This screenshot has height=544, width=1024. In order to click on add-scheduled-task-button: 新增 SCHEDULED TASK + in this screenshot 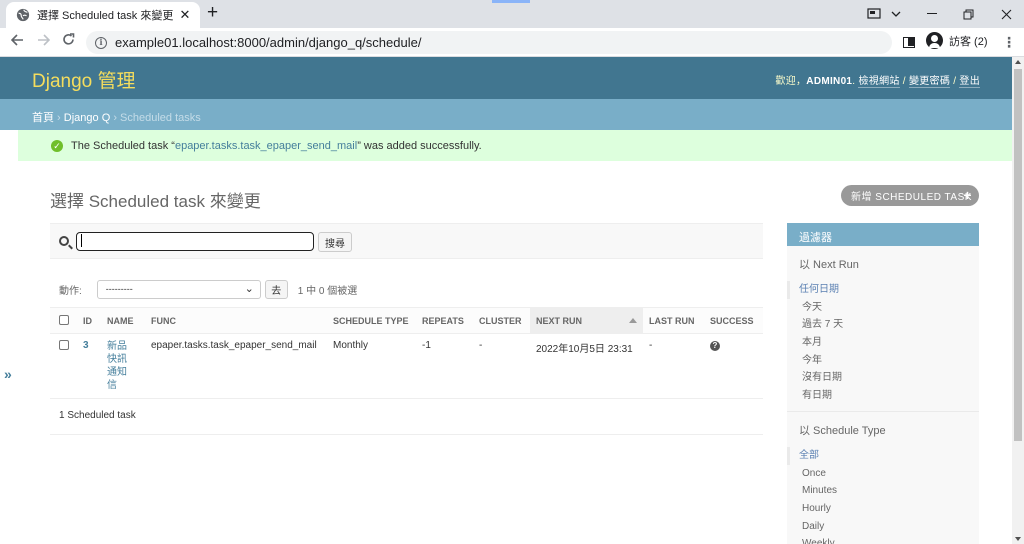, I will do `click(910, 195)`.